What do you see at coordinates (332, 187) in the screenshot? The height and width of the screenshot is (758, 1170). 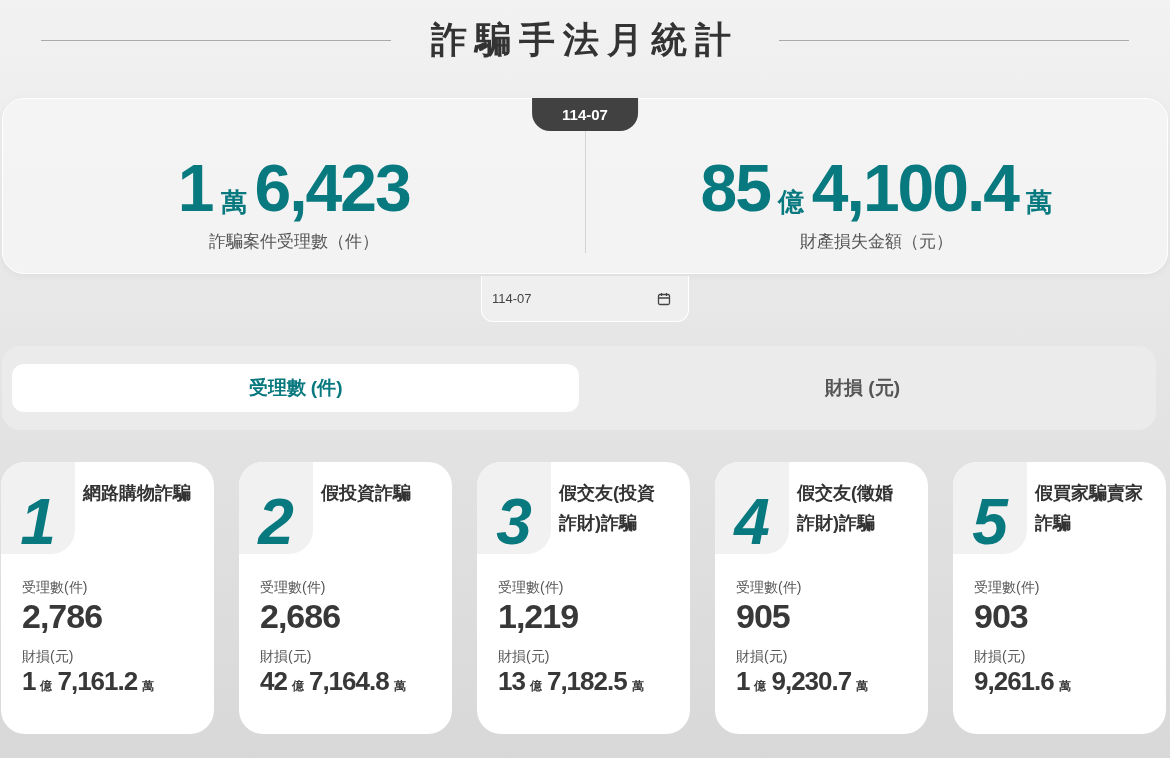 I see `stat-number: 6,423` at bounding box center [332, 187].